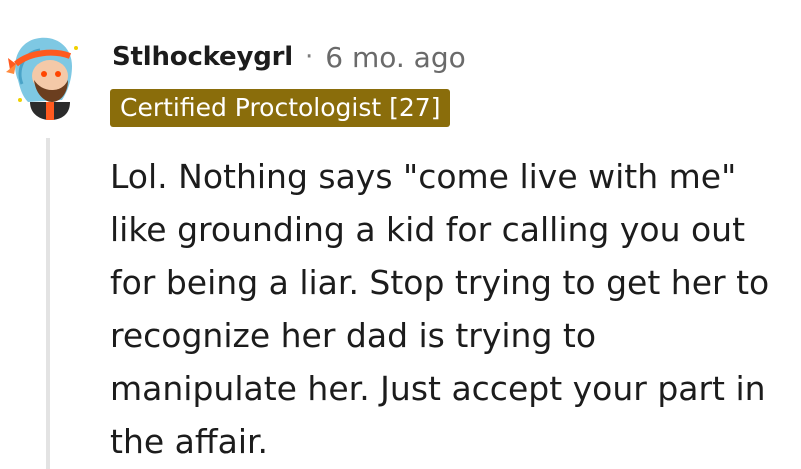 Image resolution: width=801 pixels, height=469 pixels. I want to click on comment-meta: Stlhockeygrl · 6 mo. ago, so click(289, 57).